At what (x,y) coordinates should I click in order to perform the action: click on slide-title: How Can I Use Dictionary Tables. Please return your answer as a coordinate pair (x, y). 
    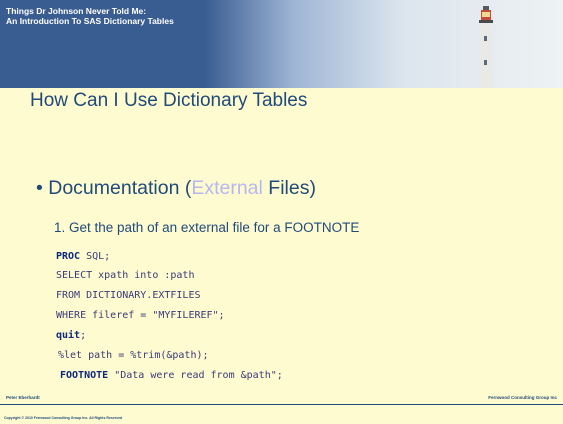
    Looking at the image, I should click on (169, 100).